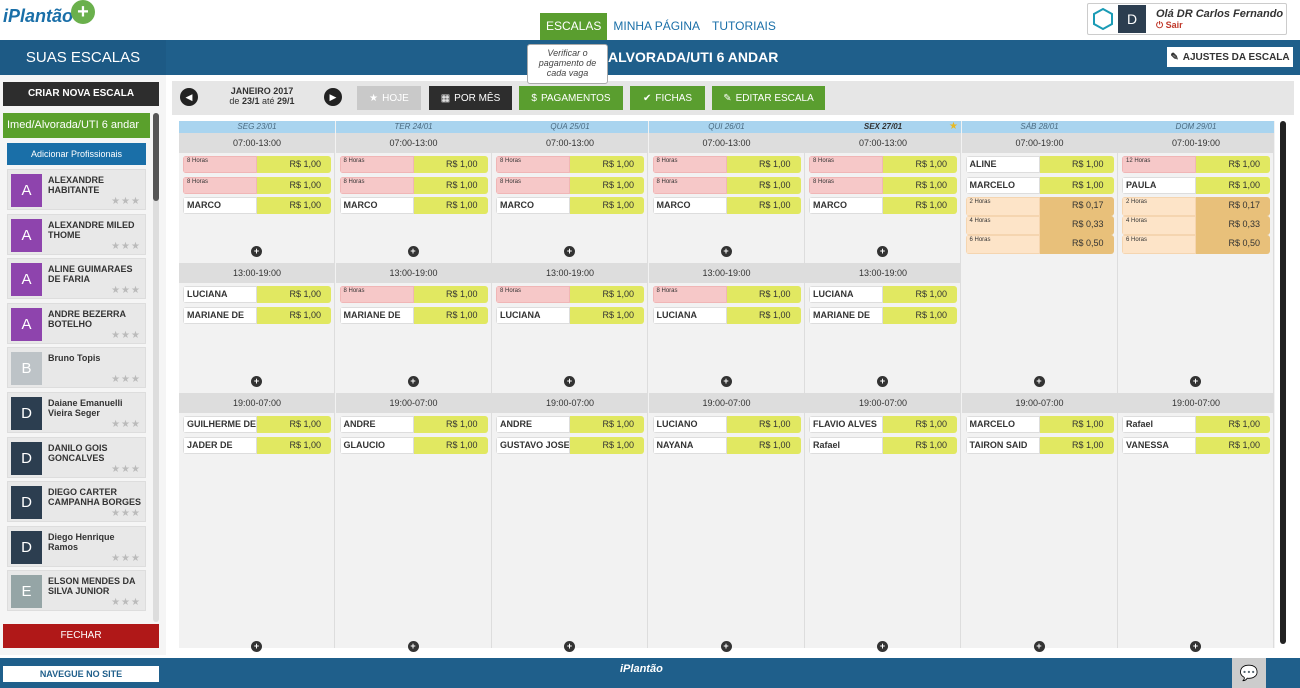 This screenshot has width=1300, height=688. What do you see at coordinates (667, 98) in the screenshot?
I see `fichas-button: ✔ FICHAS` at bounding box center [667, 98].